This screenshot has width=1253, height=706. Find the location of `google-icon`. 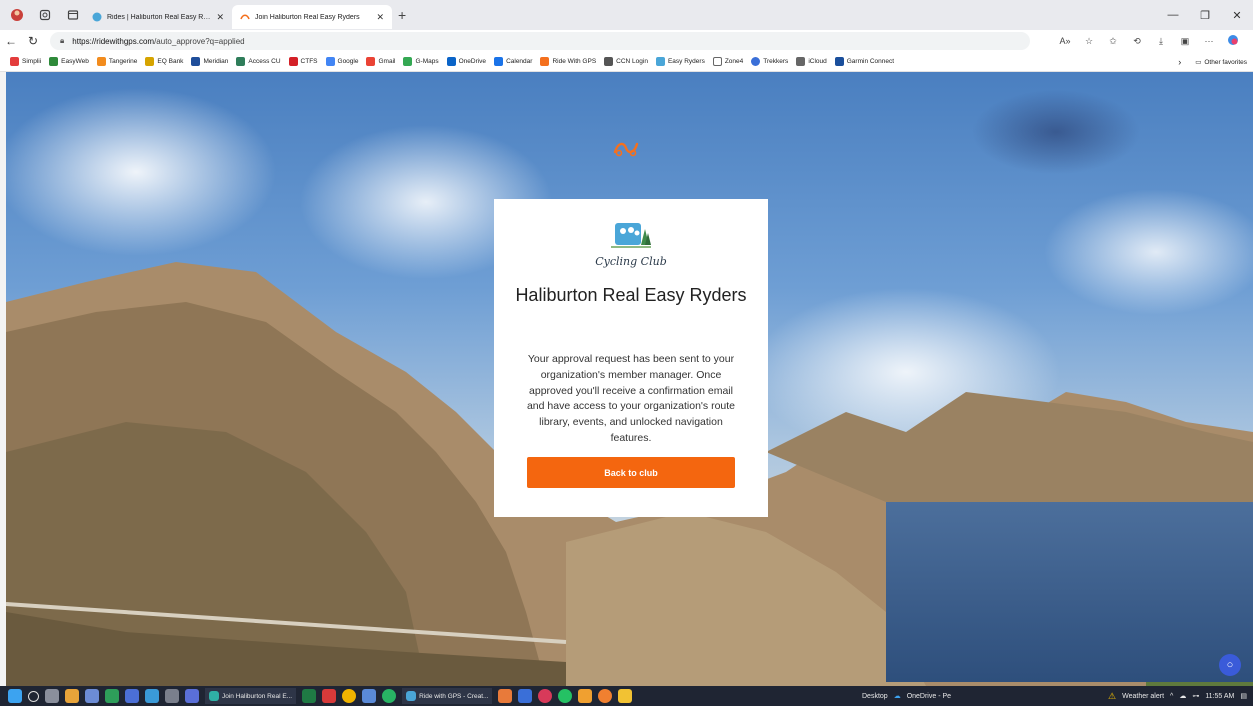

google-icon is located at coordinates (330, 61).